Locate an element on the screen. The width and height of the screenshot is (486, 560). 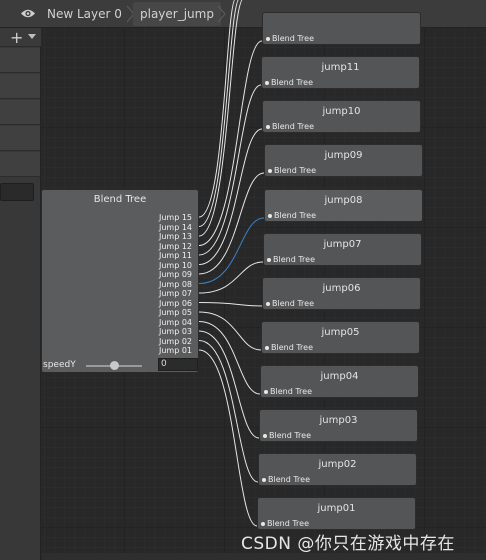
blend-tree-port-label: Jump 11 is located at coordinates (175, 255).